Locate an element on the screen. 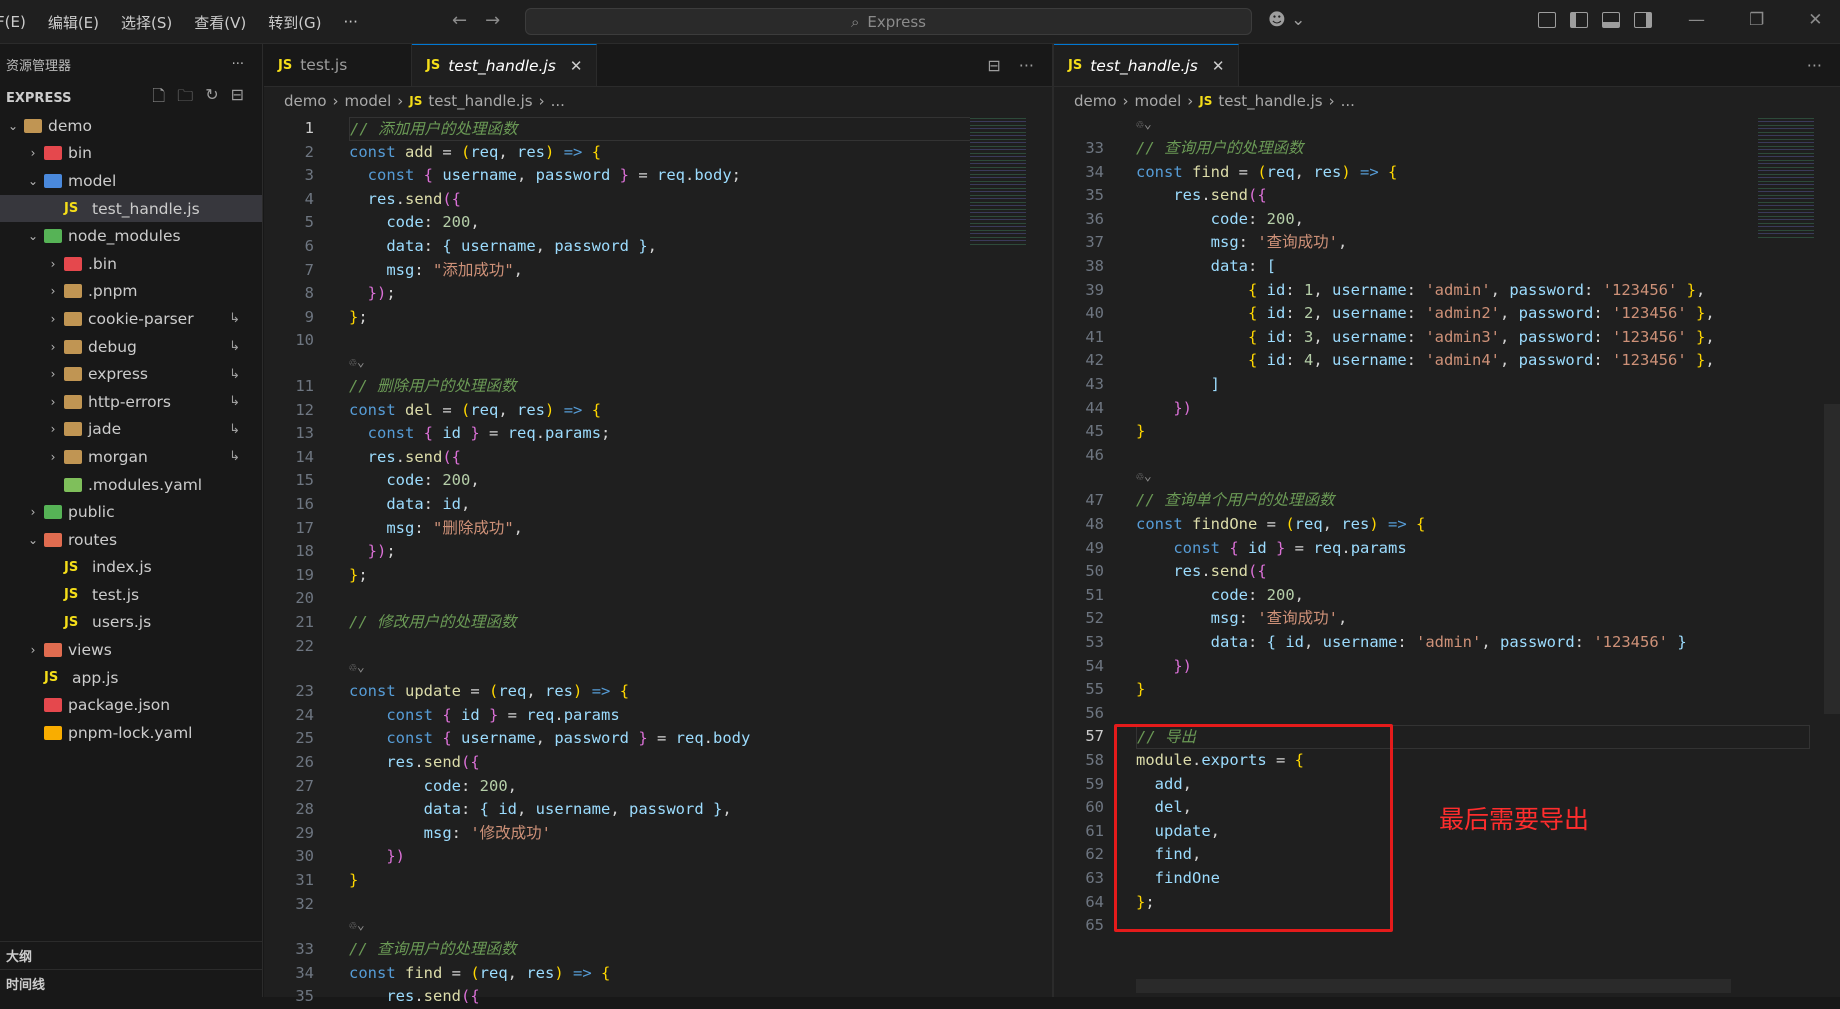 Image resolution: width=1840 pixels, height=1009 pixels. code-line: const update = (req, res) => { is located at coordinates (489, 692).